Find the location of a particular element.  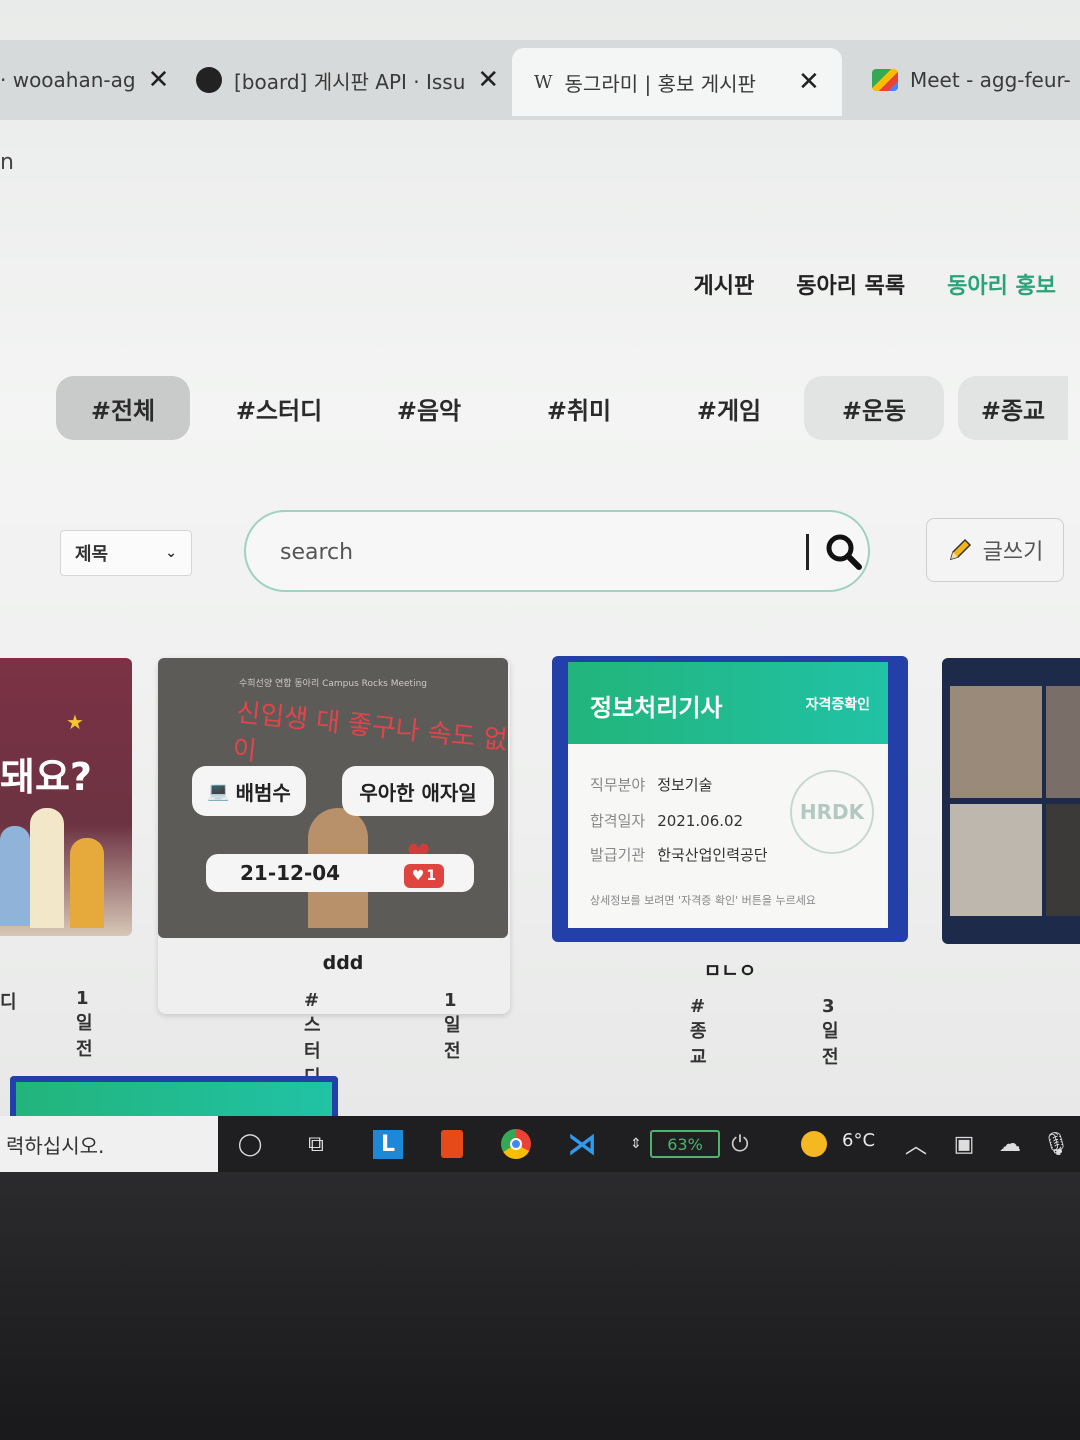

select-value: 제목 is located at coordinates (92, 554).